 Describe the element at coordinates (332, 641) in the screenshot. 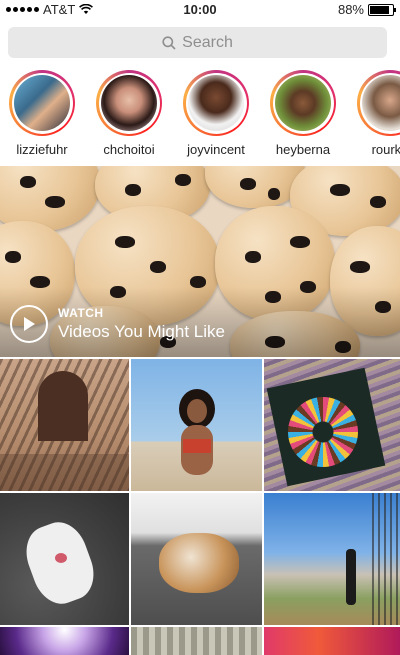

I see `pink-wall-photo` at that location.